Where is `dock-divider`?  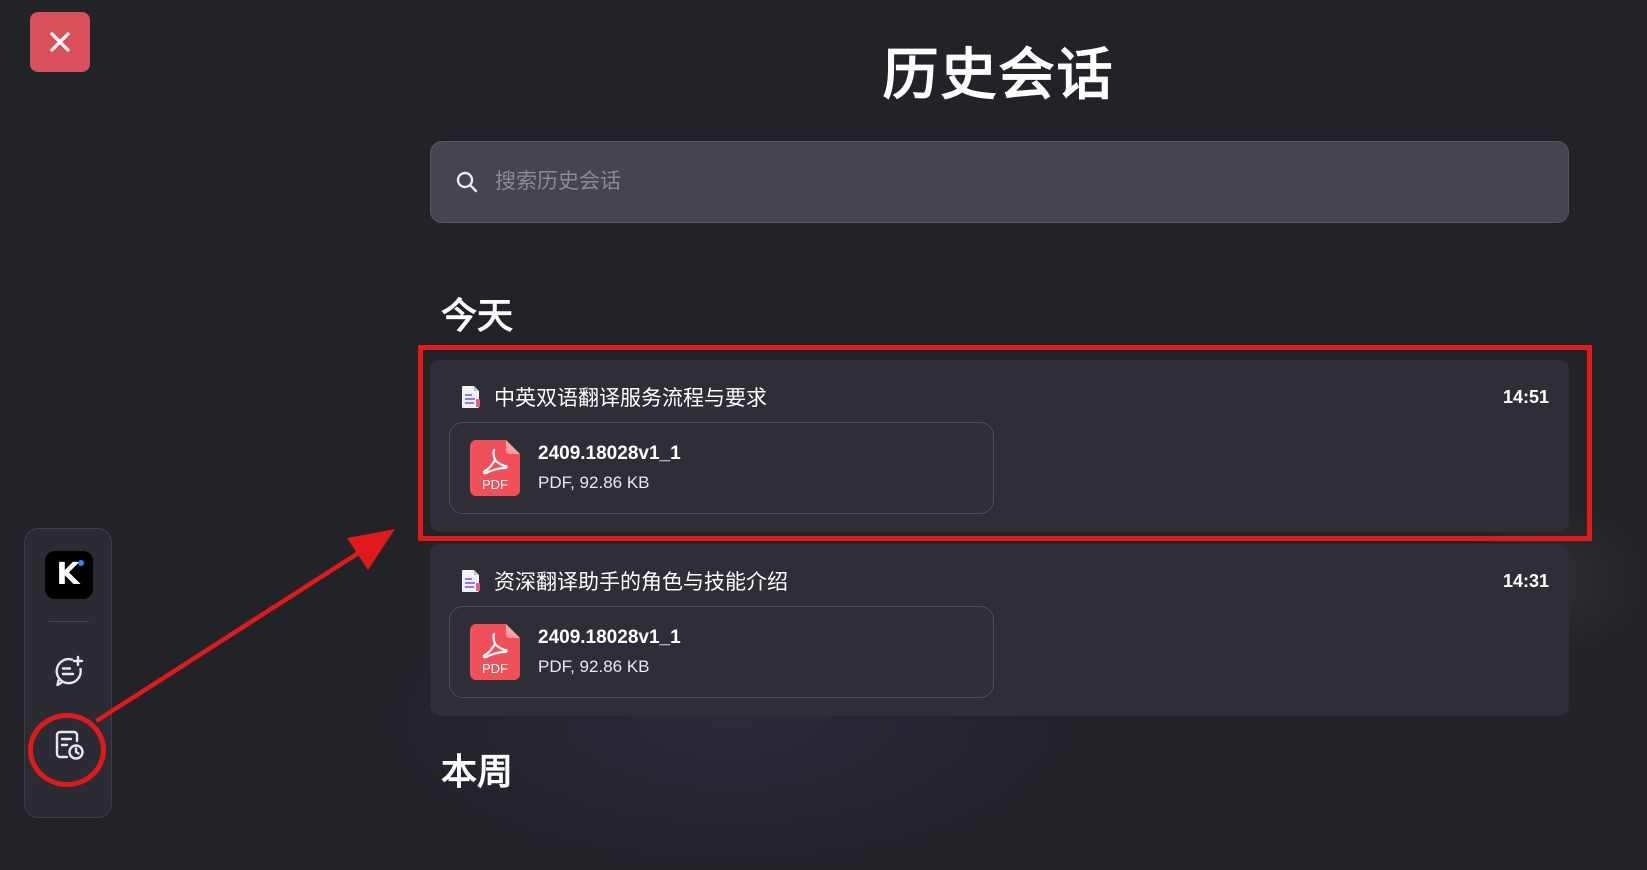 dock-divider is located at coordinates (69, 621).